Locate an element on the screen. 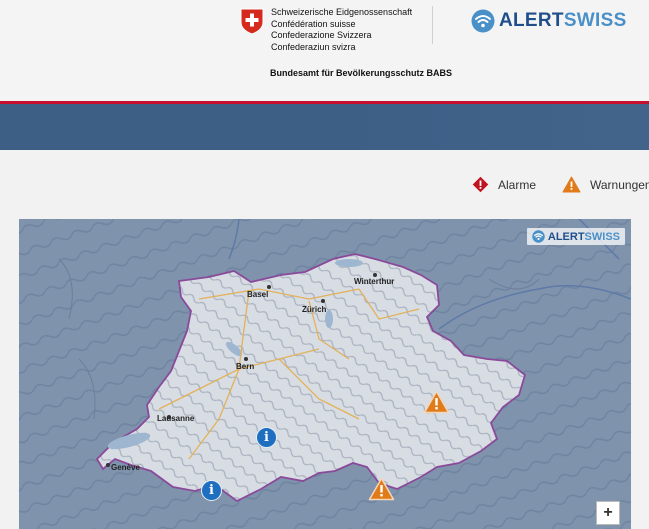 This screenshot has width=649, height=529. map-legend: Alarme Warnungen is located at coordinates (324, 186).